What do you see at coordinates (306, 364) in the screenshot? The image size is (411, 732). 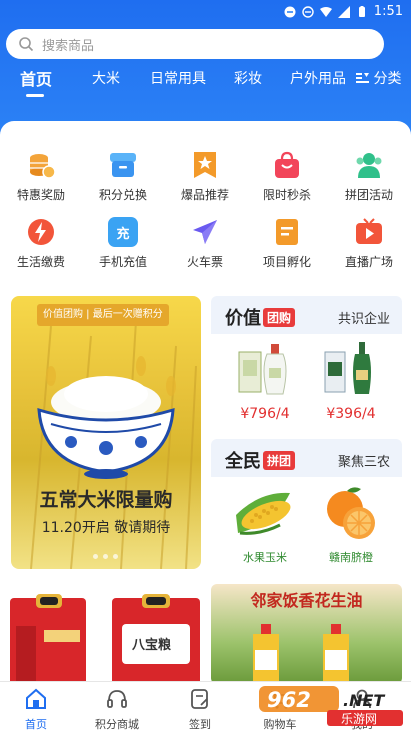 I see `group-buy-card: 价值 团购 共识企业 ¥796/4 ¥396/4` at bounding box center [306, 364].